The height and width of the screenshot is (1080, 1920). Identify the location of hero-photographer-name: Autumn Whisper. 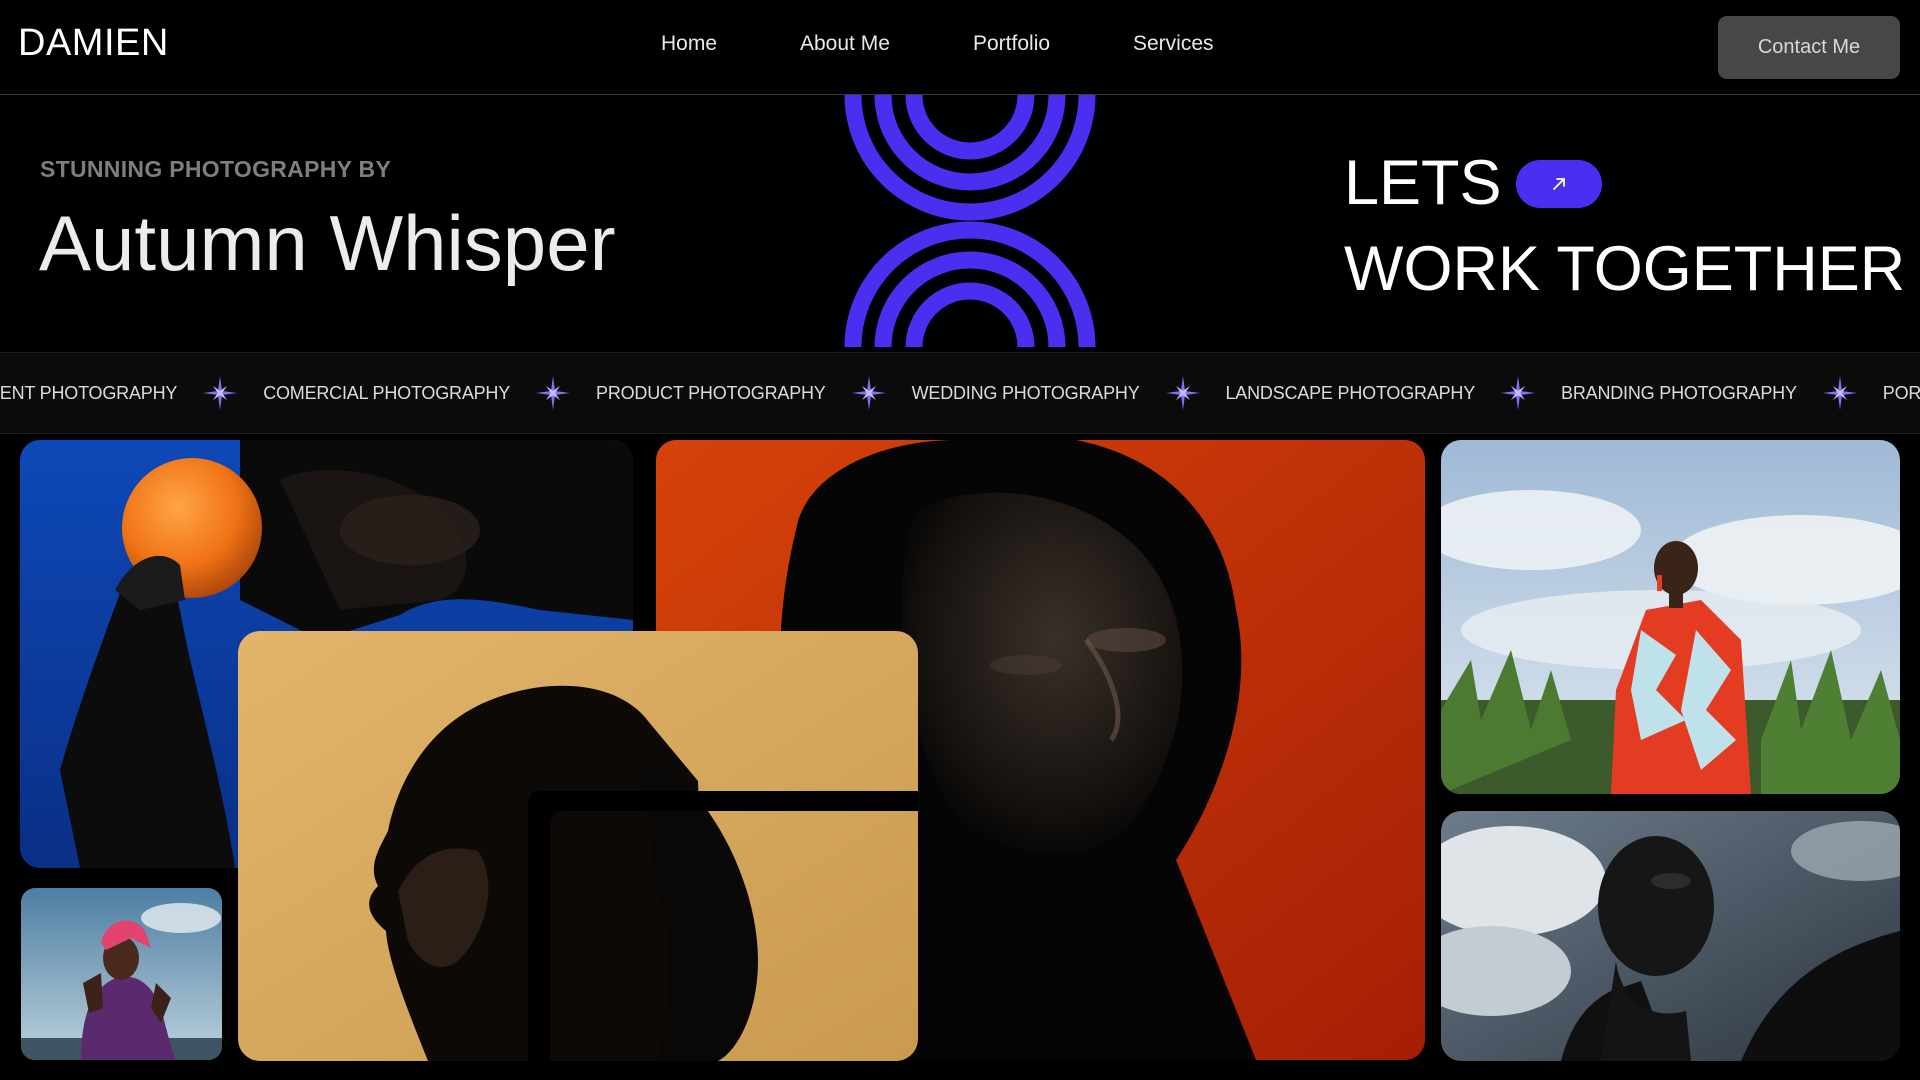
(327, 243).